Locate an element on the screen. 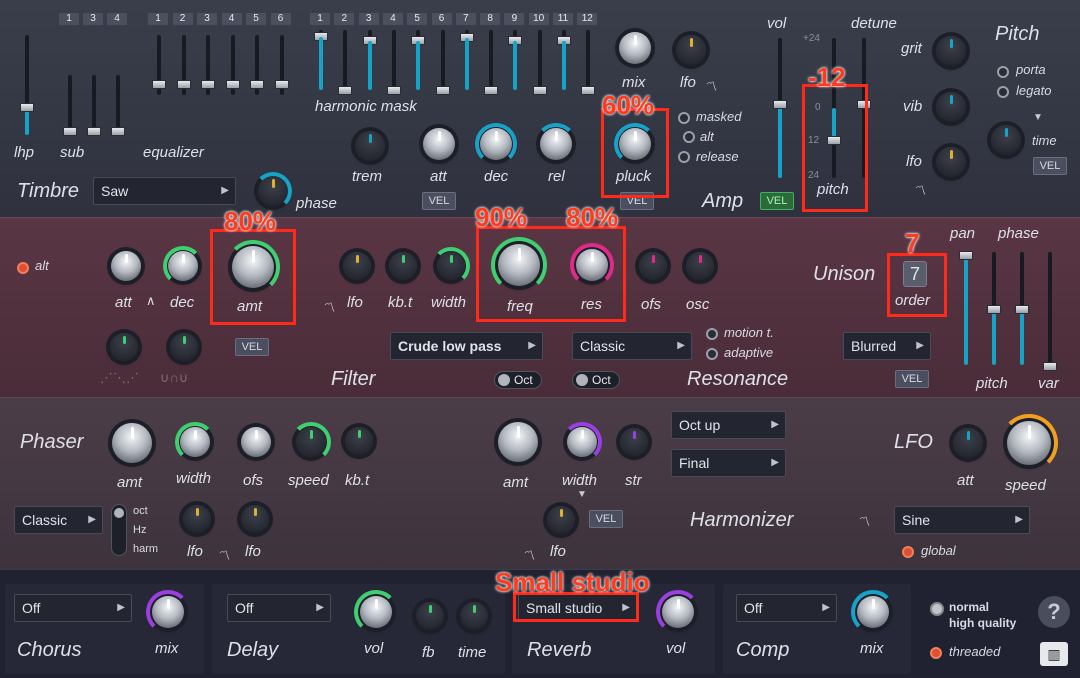 The height and width of the screenshot is (678, 1080). harm-mode2-dropdown: Final ▶ is located at coordinates (728, 463).